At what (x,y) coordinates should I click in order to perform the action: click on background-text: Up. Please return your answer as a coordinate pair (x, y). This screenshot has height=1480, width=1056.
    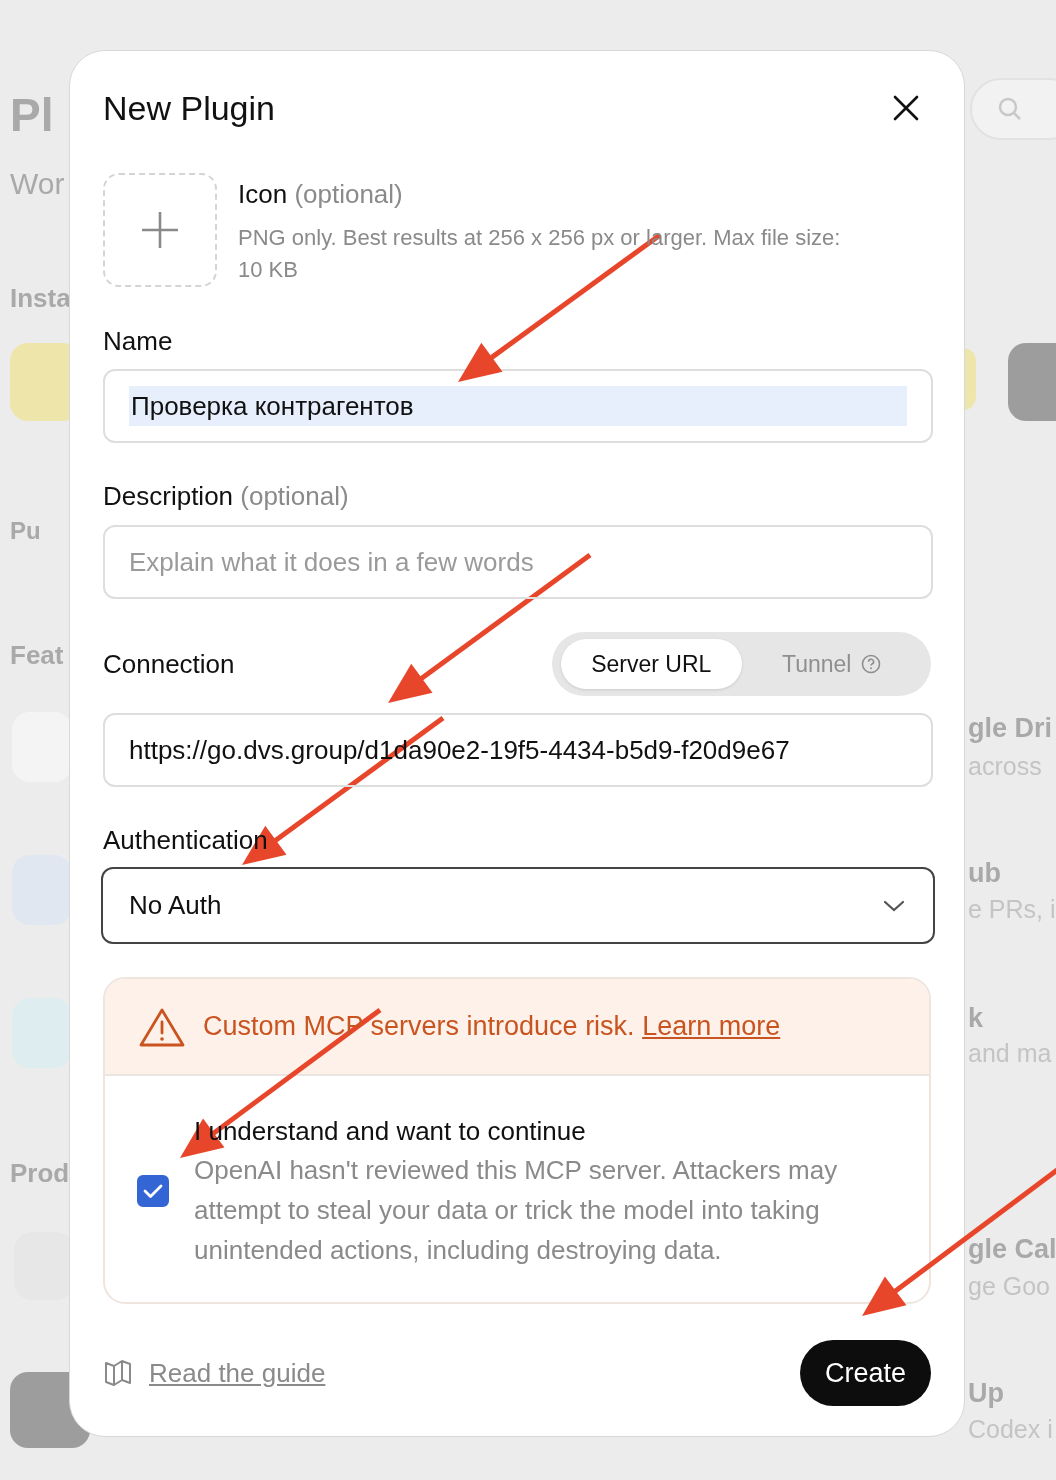
    Looking at the image, I should click on (986, 1393).